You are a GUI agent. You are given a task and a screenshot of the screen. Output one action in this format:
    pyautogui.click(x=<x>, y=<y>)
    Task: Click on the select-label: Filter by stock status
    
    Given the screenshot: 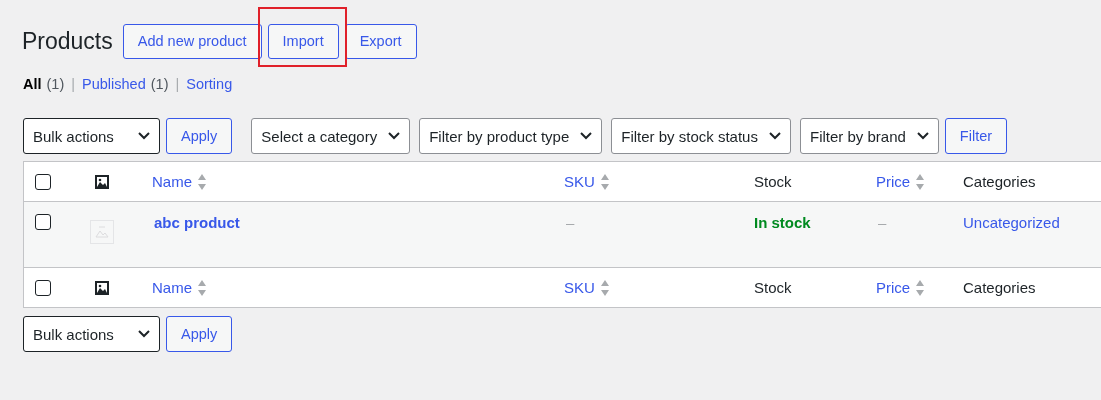 What is the action you would take?
    pyautogui.click(x=689, y=136)
    